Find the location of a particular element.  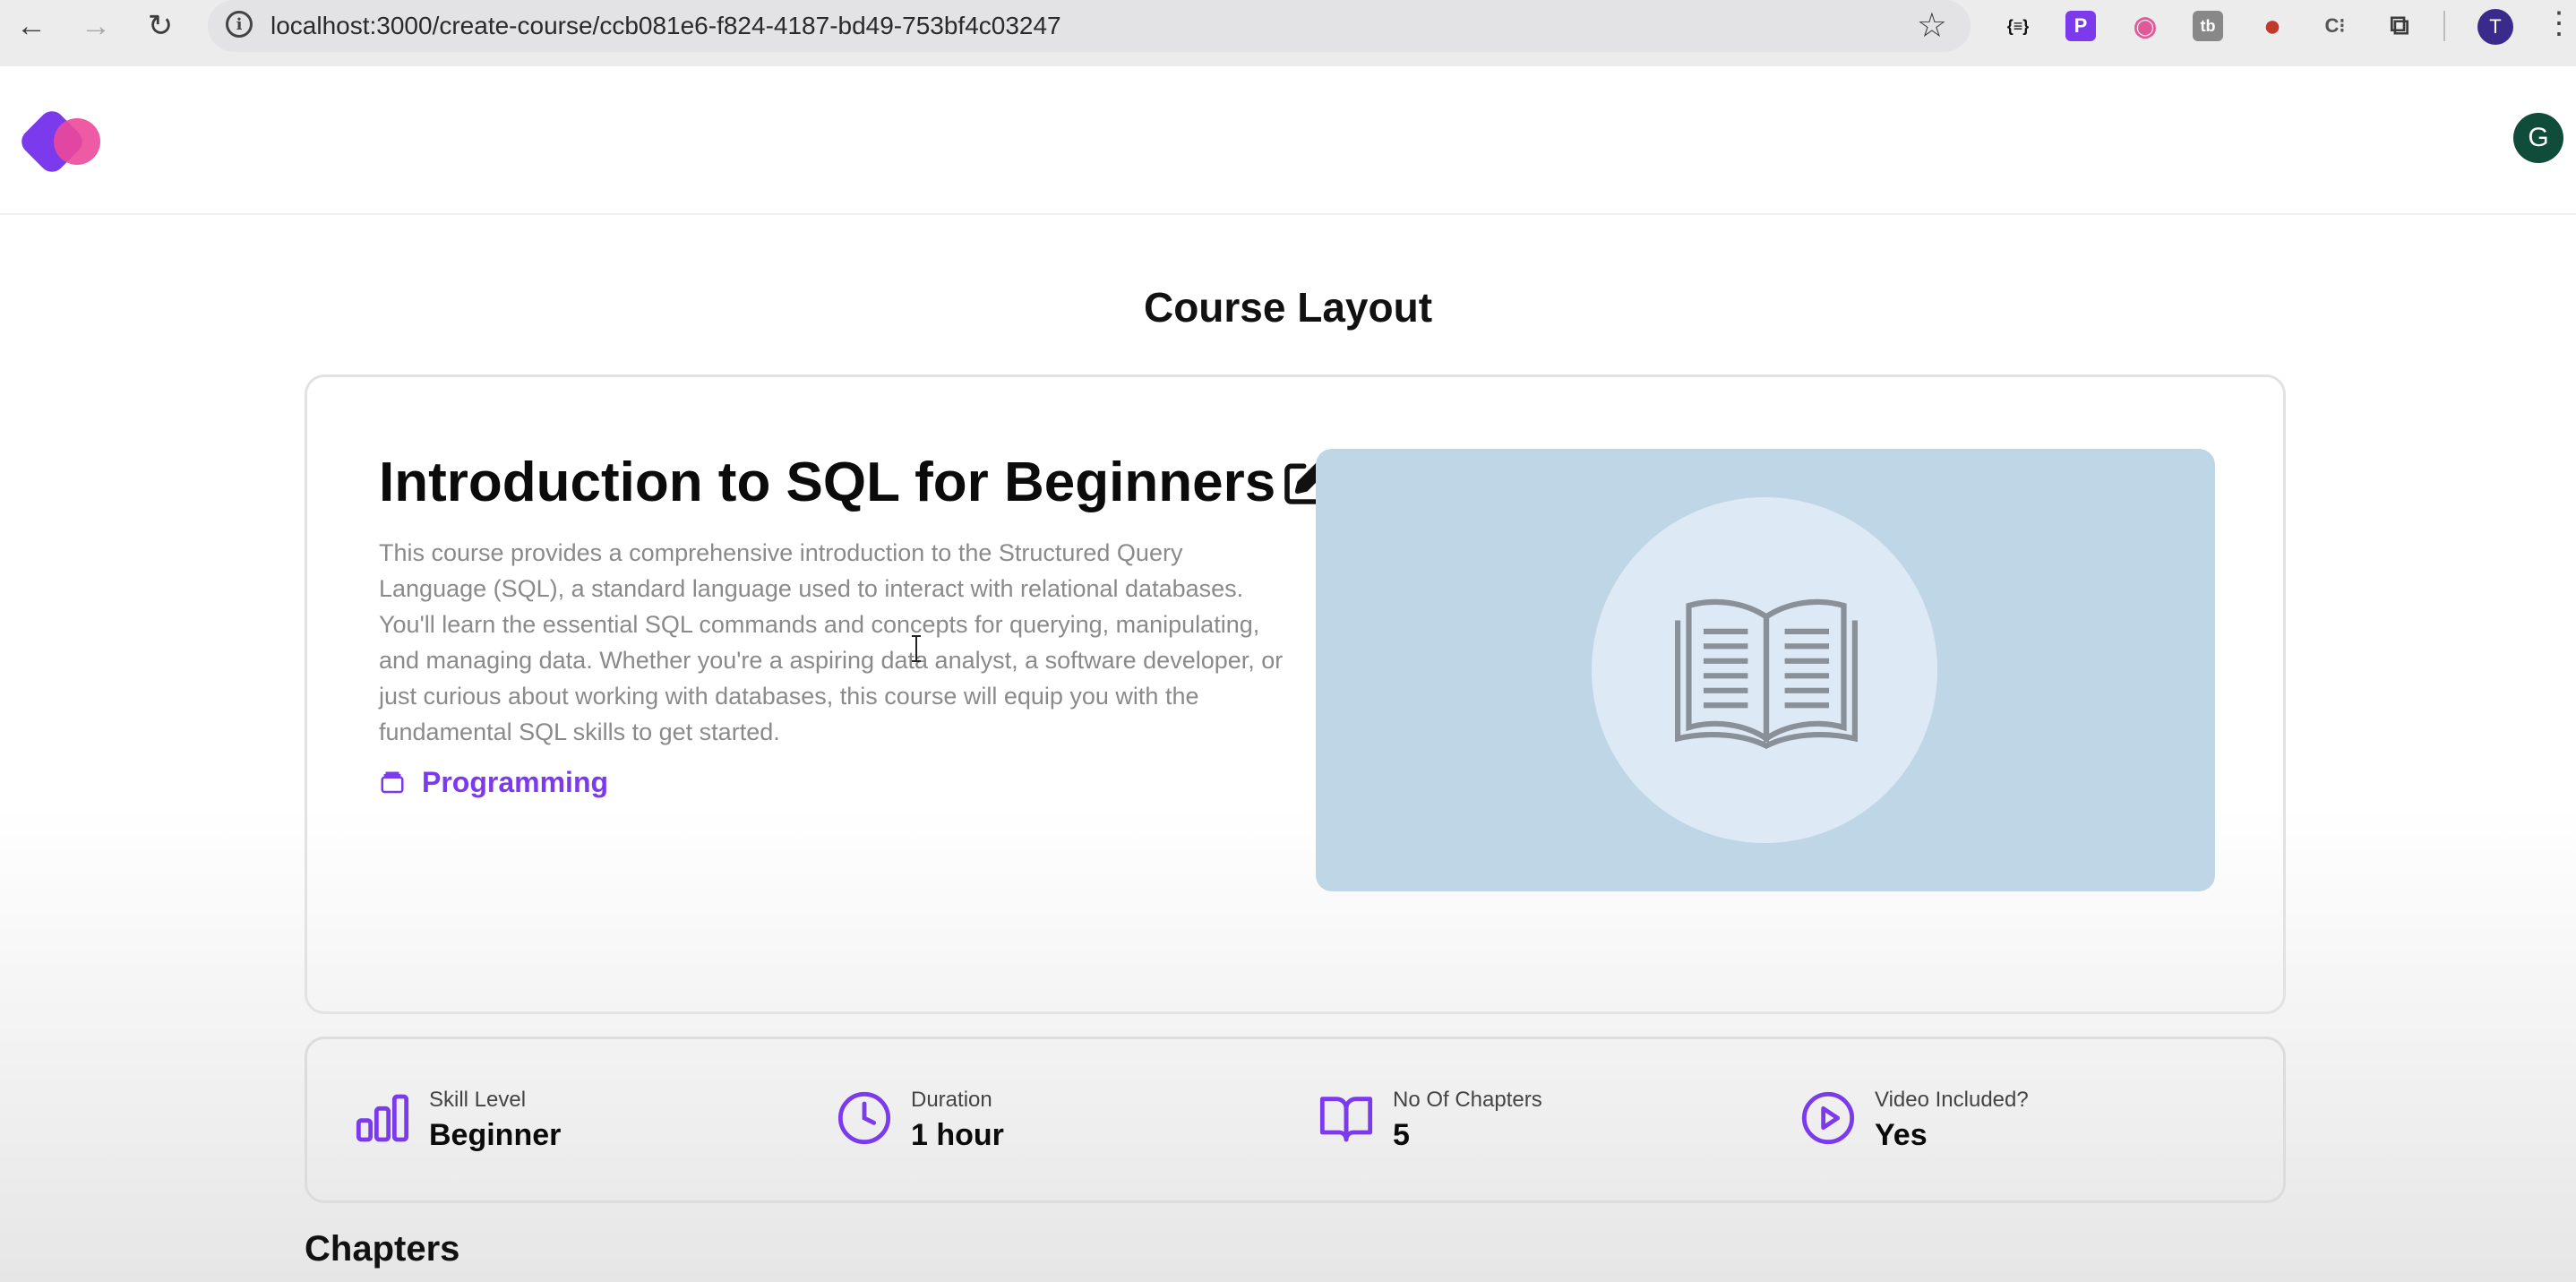

tb-extension-icon: tb is located at coordinates (2208, 26).